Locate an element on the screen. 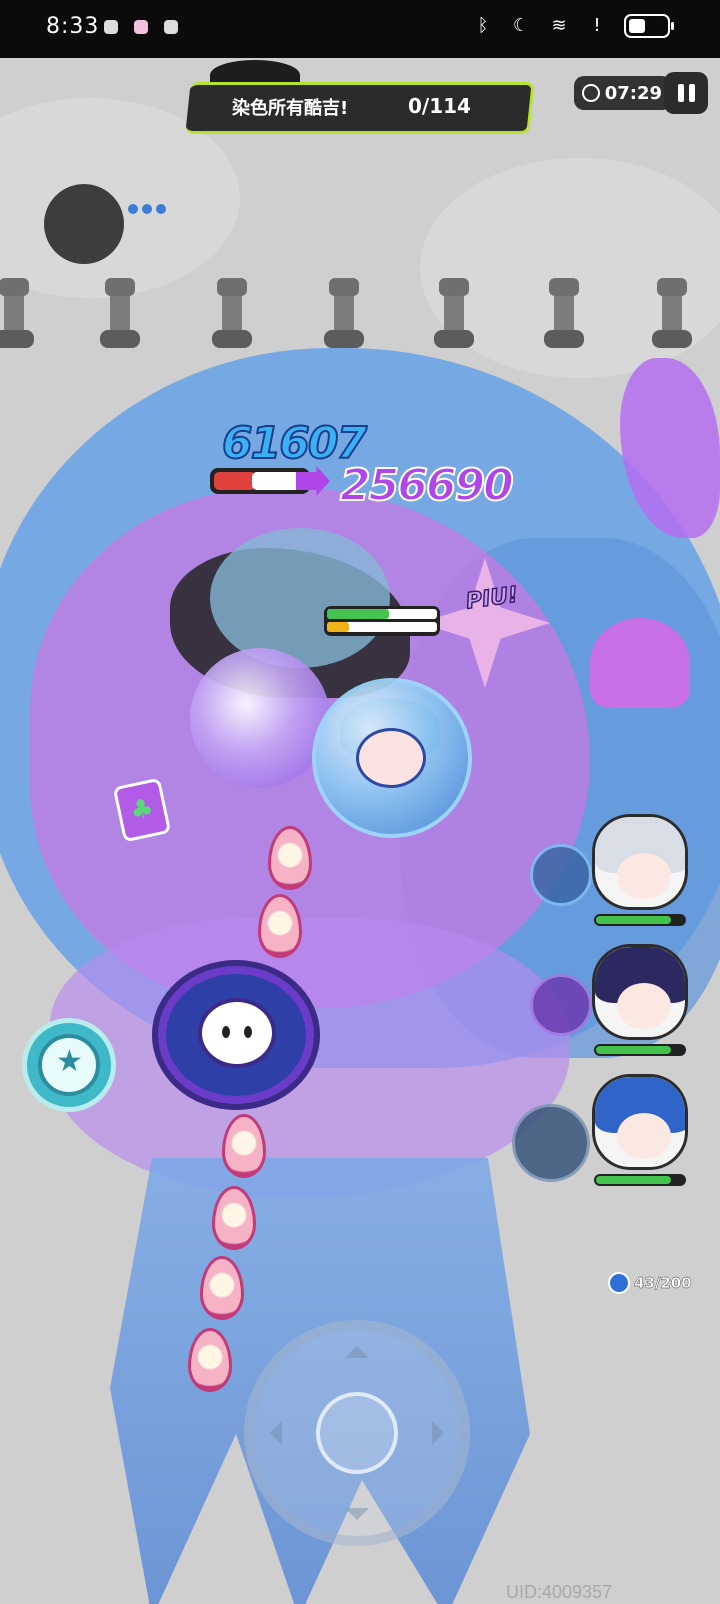 The width and height of the screenshot is (720, 1604). joystick-right-icon is located at coordinates (444, 1433).